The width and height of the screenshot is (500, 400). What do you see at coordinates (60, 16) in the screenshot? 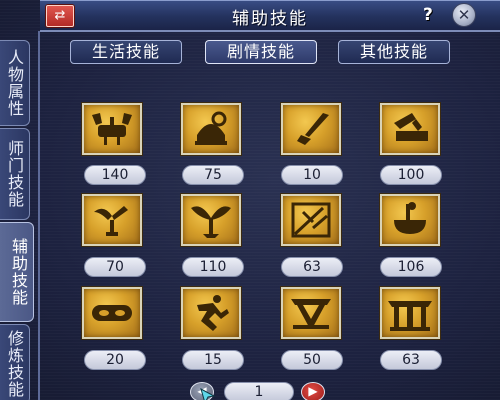
I see `swap-arrows-icon: ⇄` at bounding box center [60, 16].